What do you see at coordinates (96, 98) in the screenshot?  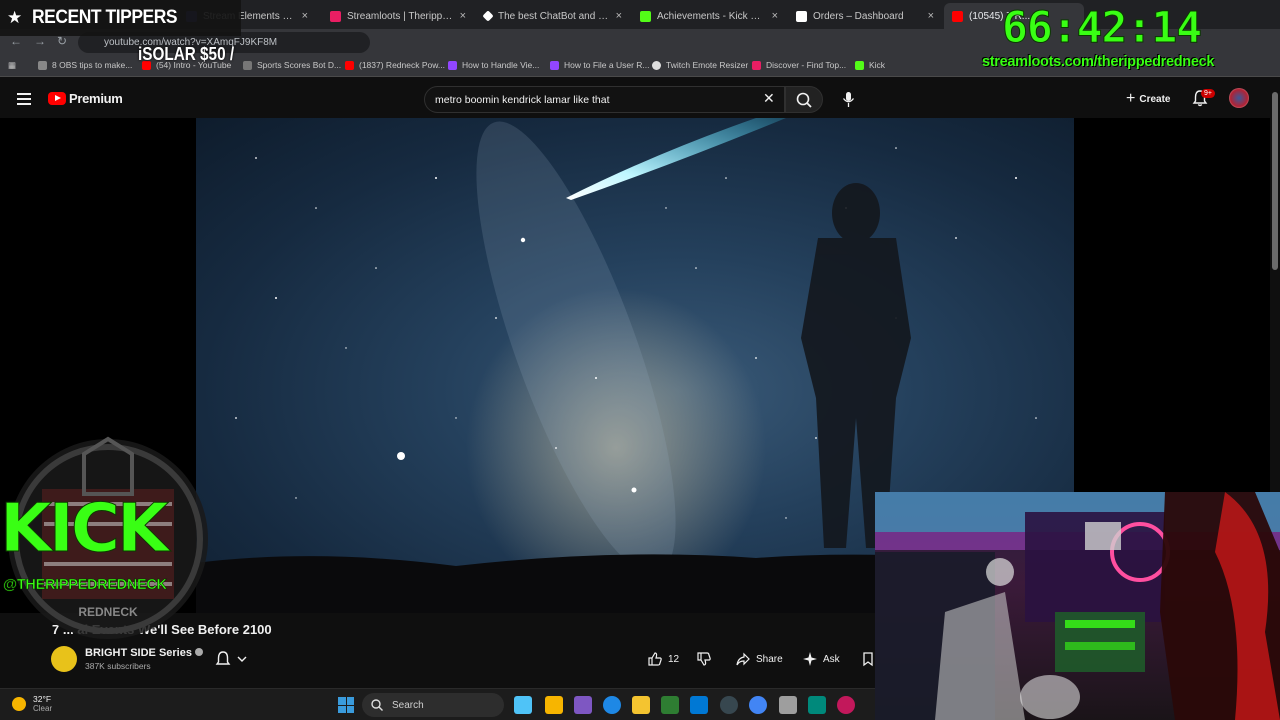 I see `brand-label: Premium` at bounding box center [96, 98].